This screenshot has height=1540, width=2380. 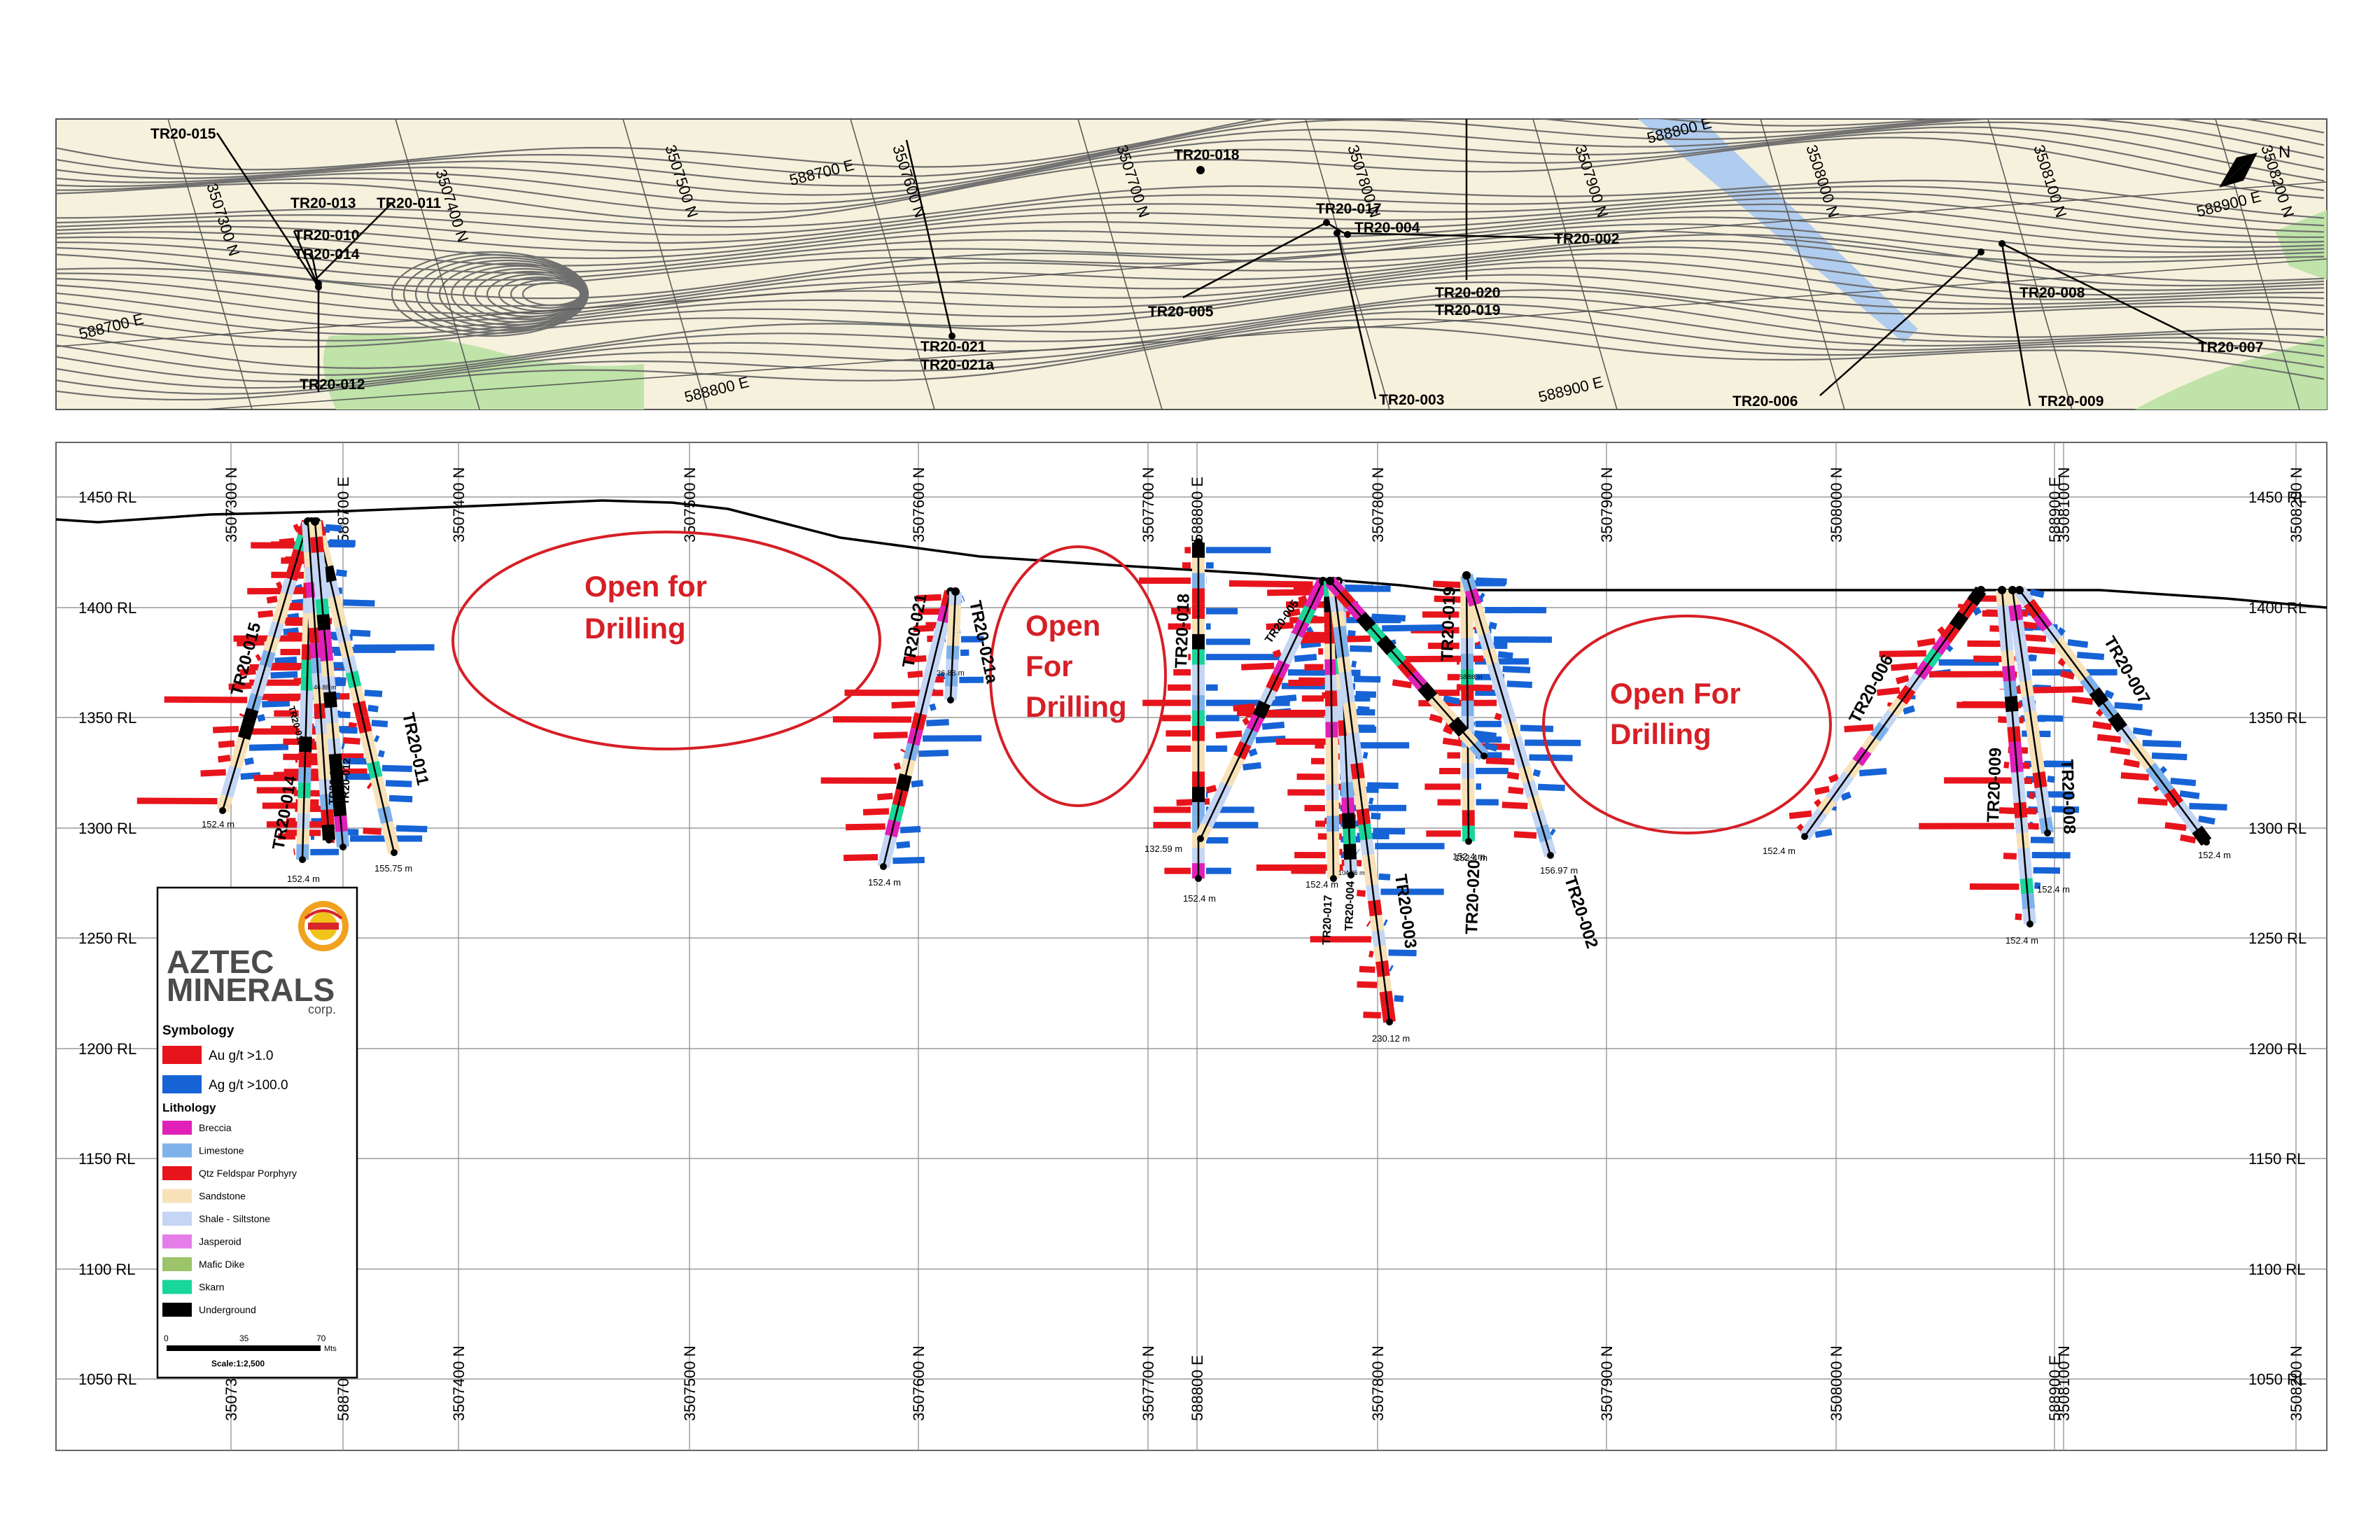 I want to click on hole-label: TR20-003, so click(x=1411, y=400).